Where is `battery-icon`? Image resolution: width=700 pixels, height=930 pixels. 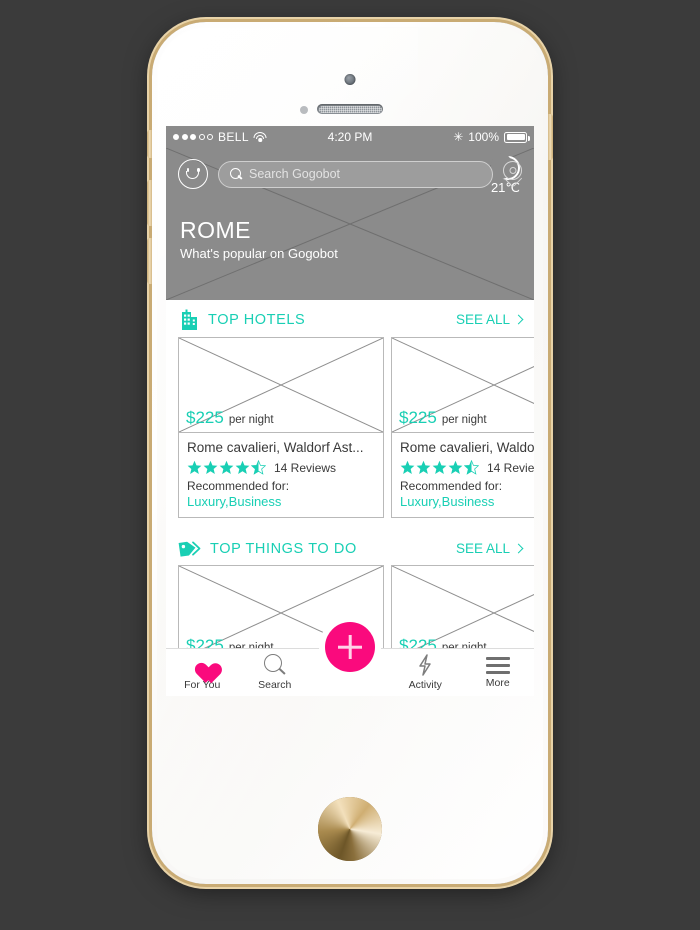 battery-icon is located at coordinates (517, 137).